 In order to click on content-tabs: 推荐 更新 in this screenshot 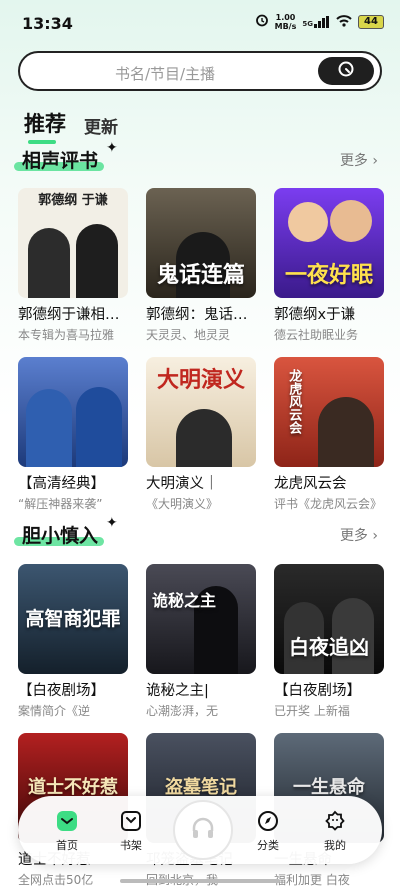, I will do `click(71, 126)`.